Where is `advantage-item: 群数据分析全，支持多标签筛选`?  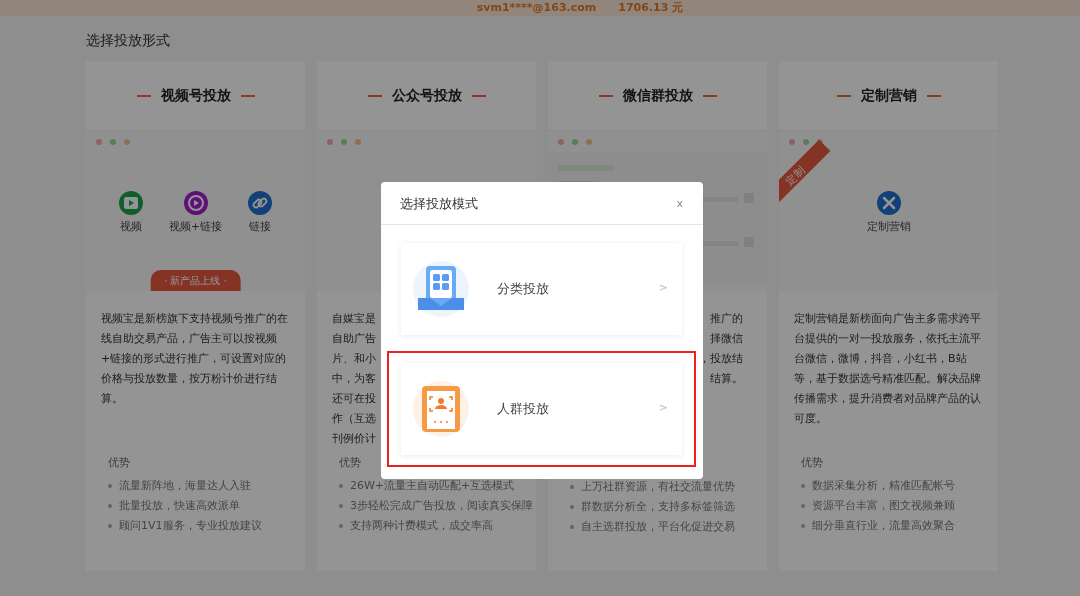 advantage-item: 群数据分析全，支持多标签筛选 is located at coordinates (658, 506).